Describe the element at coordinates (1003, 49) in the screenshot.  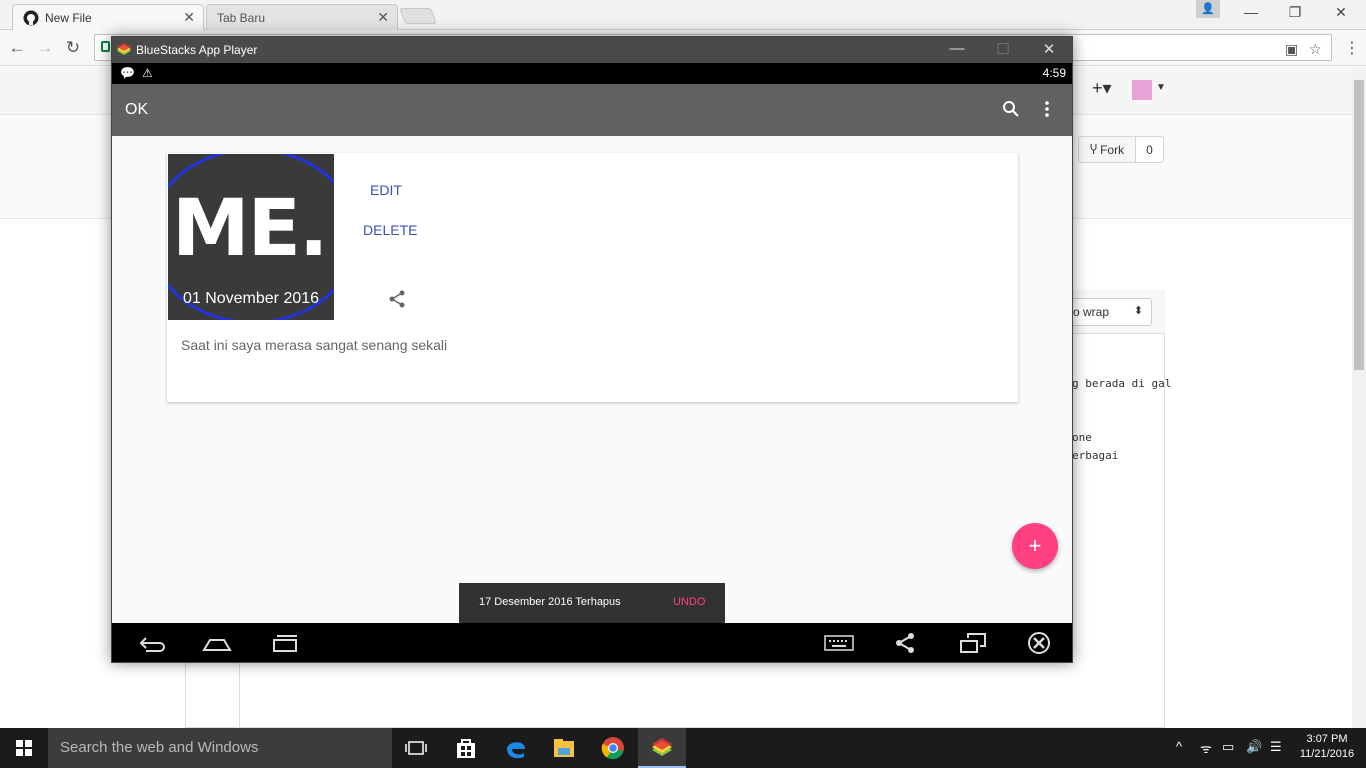
I see `maximize-button: ☐` at that location.